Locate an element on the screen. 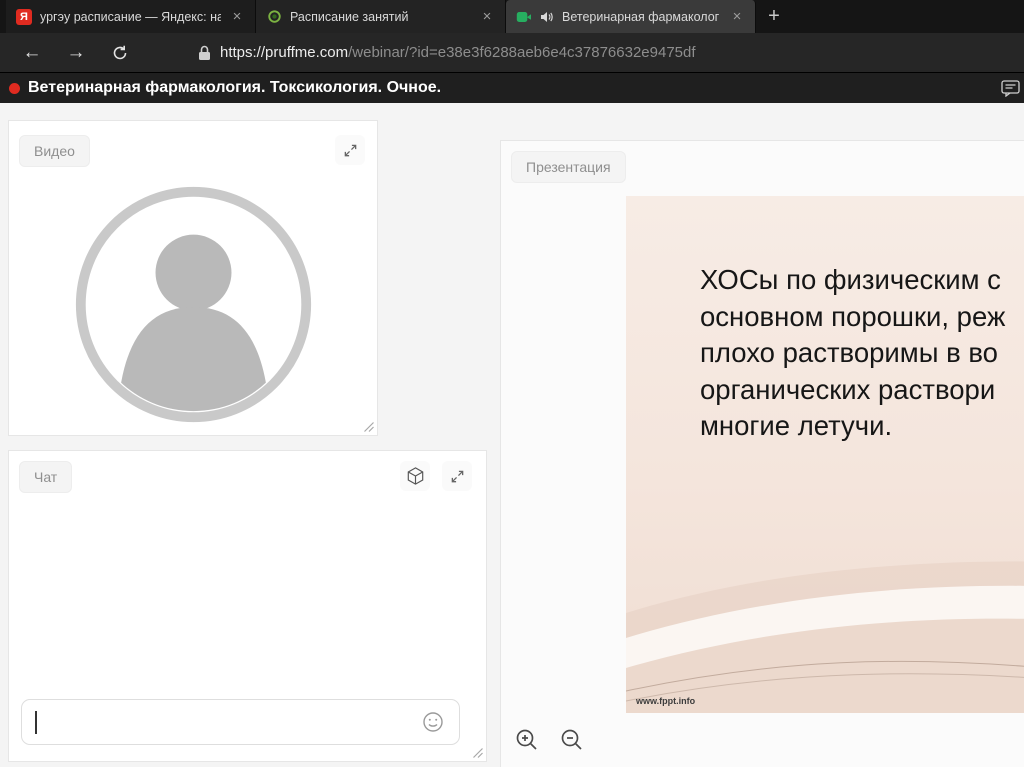 This screenshot has height=767, width=1024. webinar-favicon-icon is located at coordinates (524, 17).